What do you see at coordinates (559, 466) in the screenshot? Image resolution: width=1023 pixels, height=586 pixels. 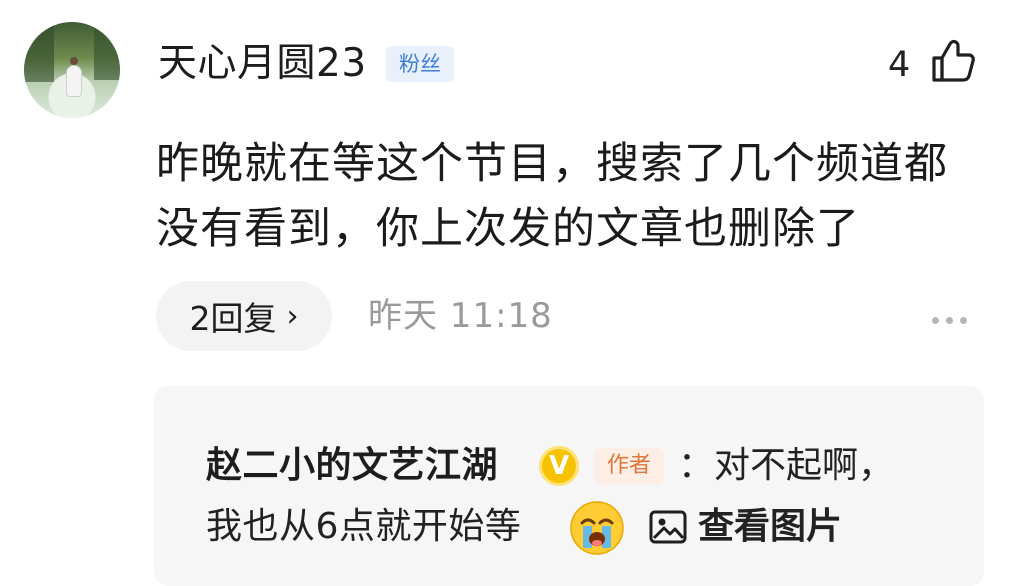 I see `verified-badge-icon: V` at bounding box center [559, 466].